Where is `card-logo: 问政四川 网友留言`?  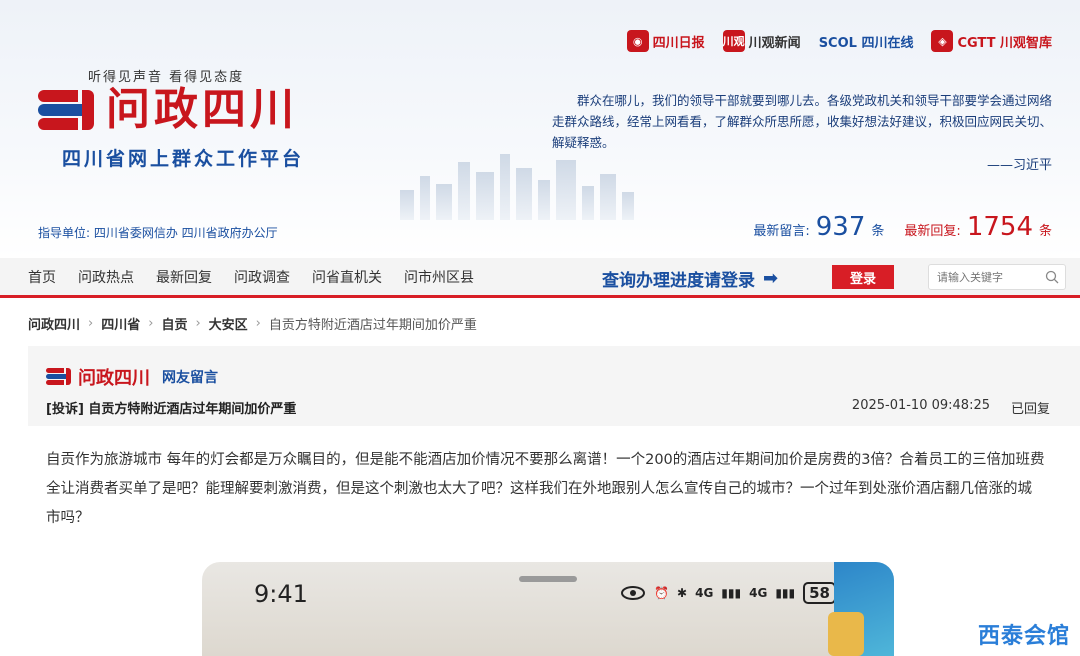
card-logo: 问政四川 网友留言 is located at coordinates (132, 377).